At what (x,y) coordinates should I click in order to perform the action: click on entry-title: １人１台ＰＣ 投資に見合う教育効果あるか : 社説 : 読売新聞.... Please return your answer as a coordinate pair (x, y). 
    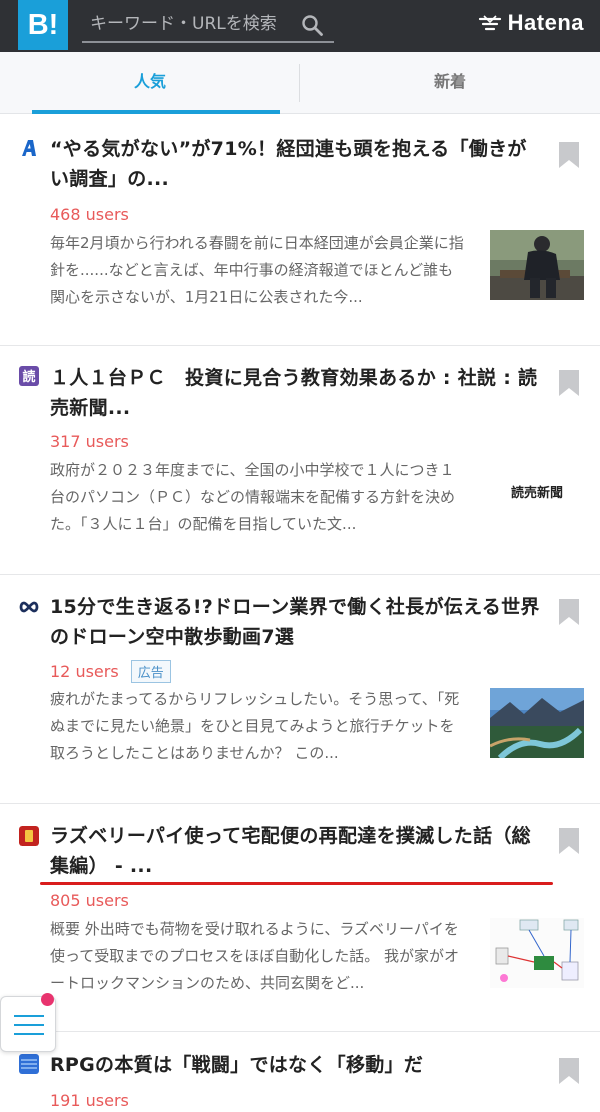
    Looking at the image, I should click on (295, 393).